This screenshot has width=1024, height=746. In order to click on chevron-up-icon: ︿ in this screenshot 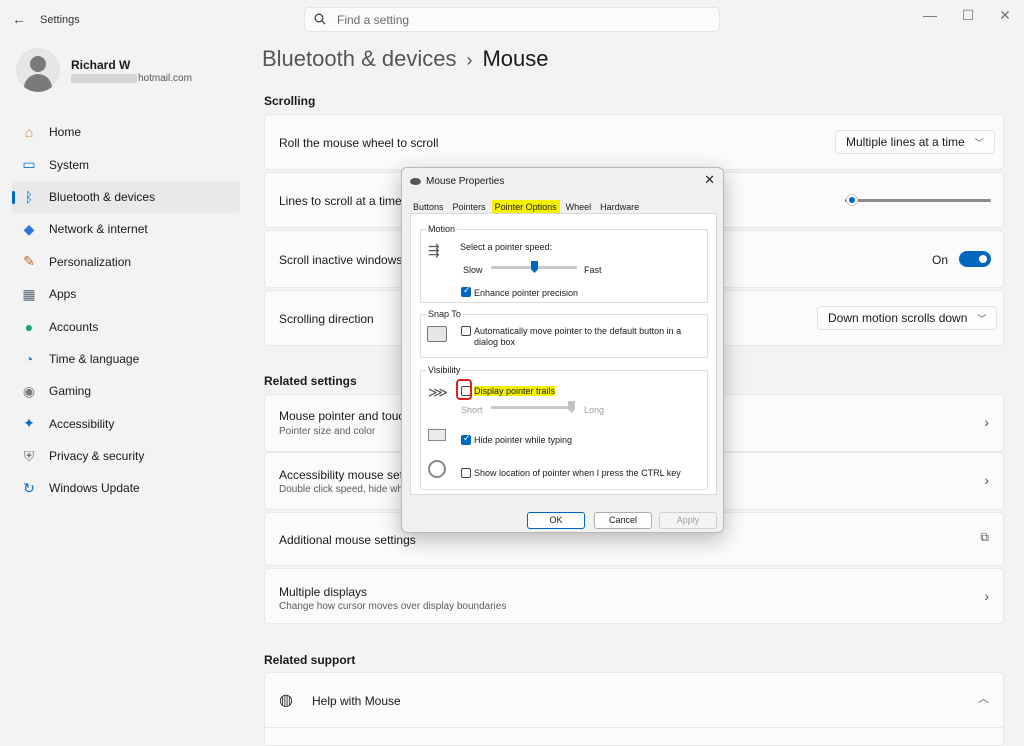, I will do `click(983, 698)`.